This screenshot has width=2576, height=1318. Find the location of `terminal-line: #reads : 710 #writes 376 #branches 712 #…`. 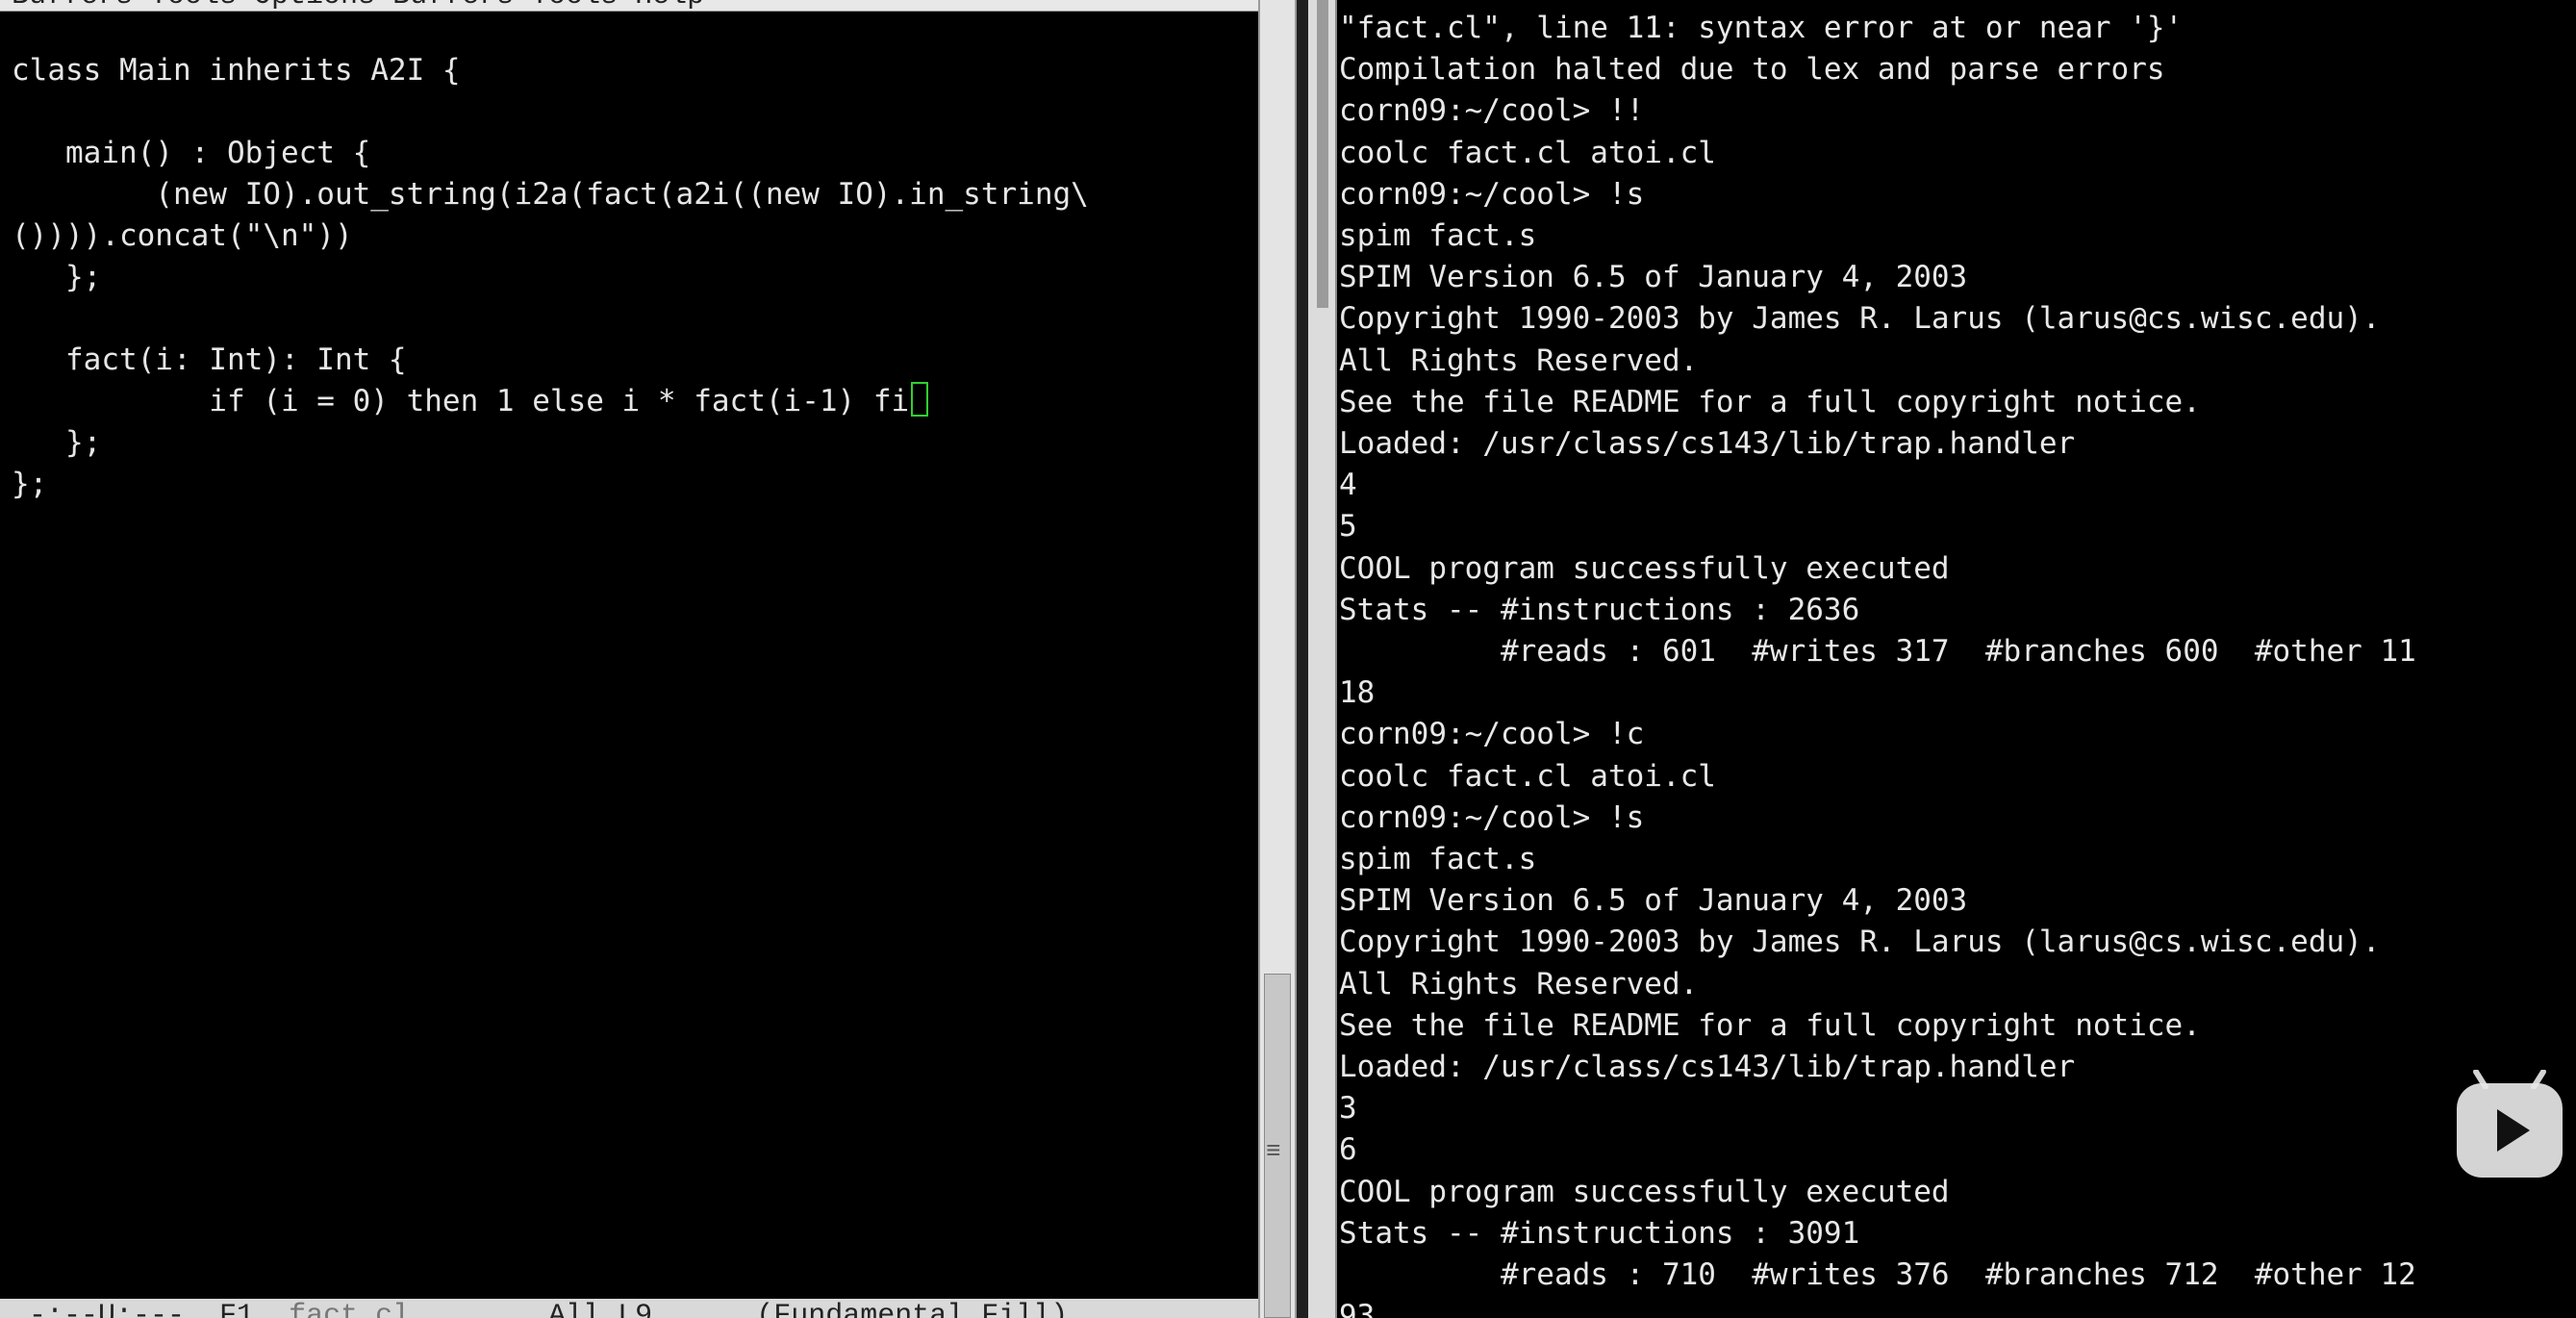

terminal-line: #reads : 710 #writes 376 #branches 712 #… is located at coordinates (1877, 1275).